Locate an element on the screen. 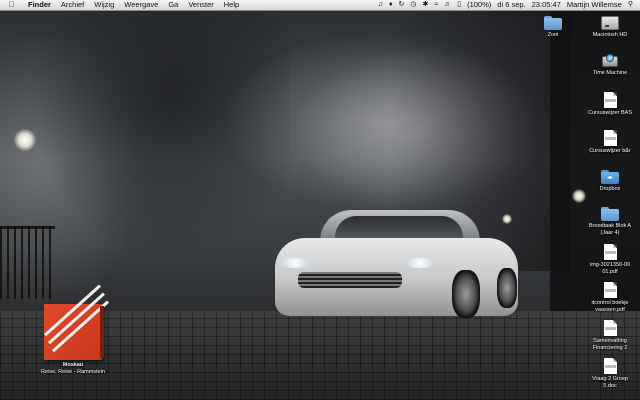  desktop-icon-sublabel: Reise, Reise - Rammstein is located at coordinates (73, 371).